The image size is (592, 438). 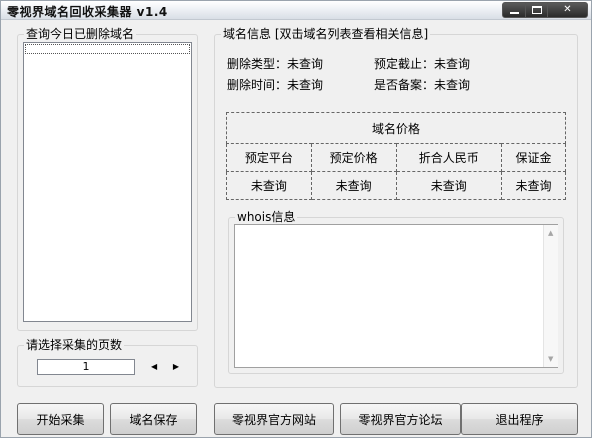 What do you see at coordinates (514, 13) in the screenshot?
I see `minimize-icon` at bounding box center [514, 13].